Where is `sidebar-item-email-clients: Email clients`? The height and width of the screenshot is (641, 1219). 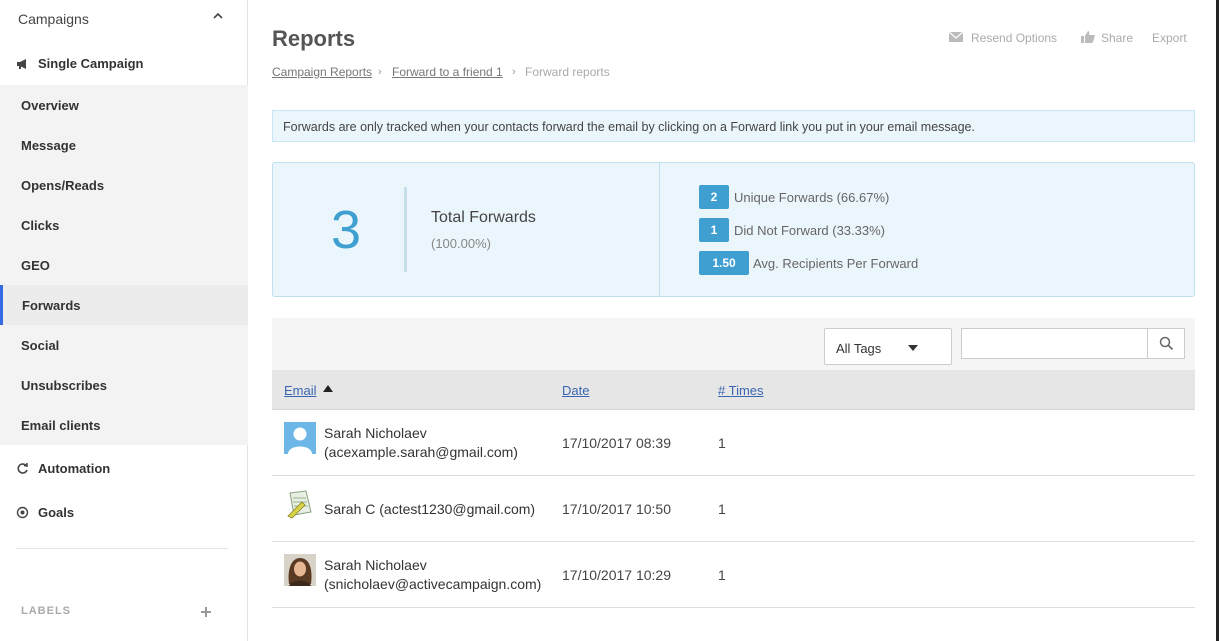 sidebar-item-email-clients: Email clients is located at coordinates (124, 425).